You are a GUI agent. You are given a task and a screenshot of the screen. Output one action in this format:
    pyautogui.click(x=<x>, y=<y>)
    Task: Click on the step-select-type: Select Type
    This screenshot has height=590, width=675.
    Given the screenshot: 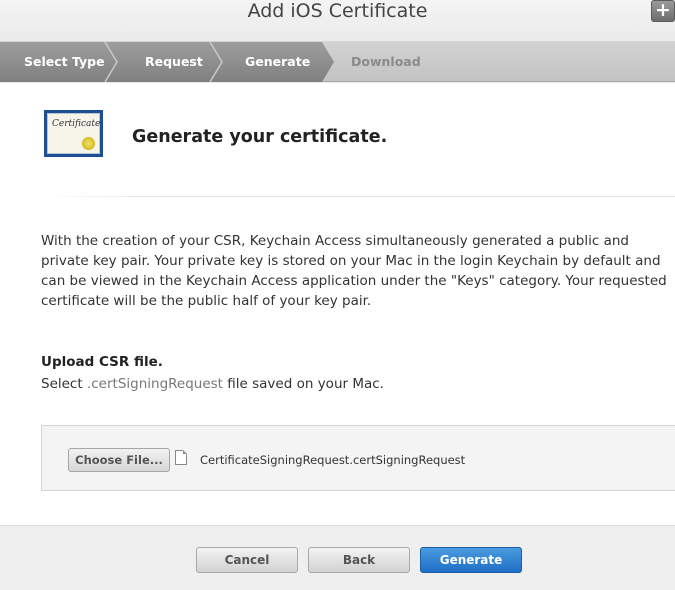 What is the action you would take?
    pyautogui.click(x=64, y=61)
    